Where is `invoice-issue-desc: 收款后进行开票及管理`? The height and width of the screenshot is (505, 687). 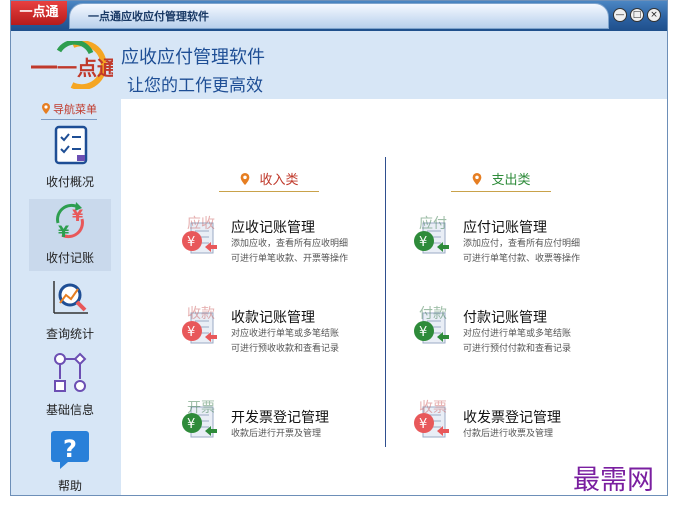
invoice-issue-desc: 收款后进行开票及管理 is located at coordinates (276, 434).